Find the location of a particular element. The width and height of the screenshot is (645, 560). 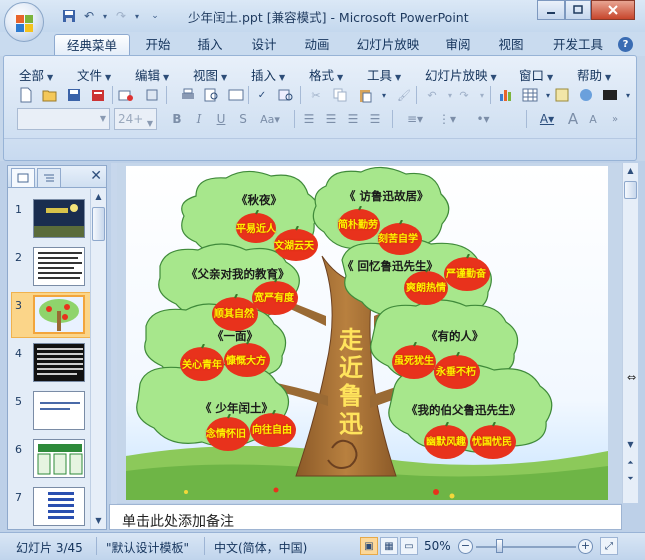

menu-view: 视图 ▼ is located at coordinates (210, 74).